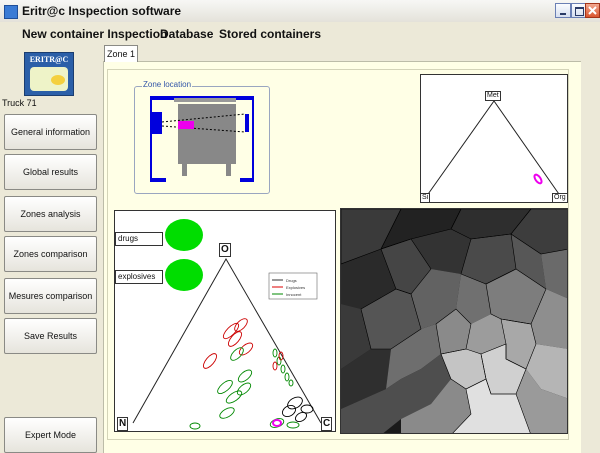  I want to click on drugs-label: drugs, so click(139, 239).